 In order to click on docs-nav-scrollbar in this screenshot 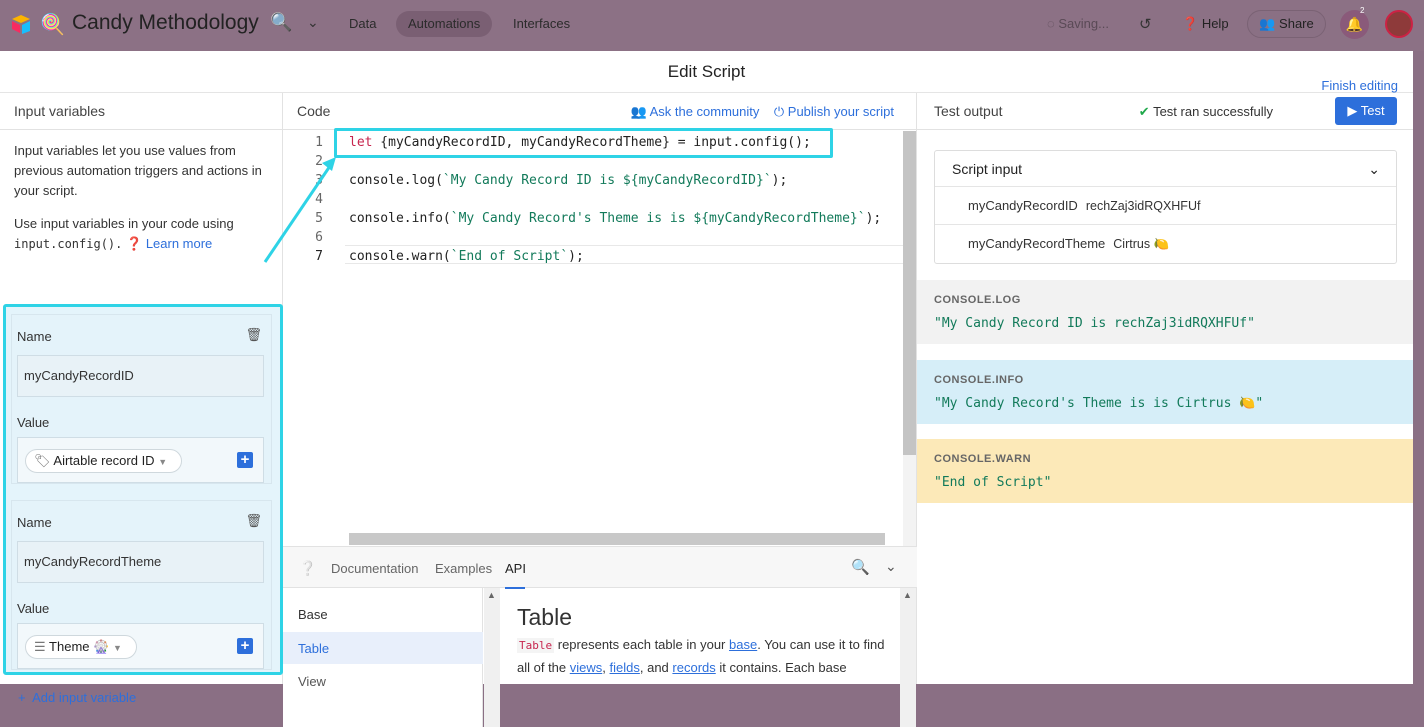, I will do `click(492, 657)`.